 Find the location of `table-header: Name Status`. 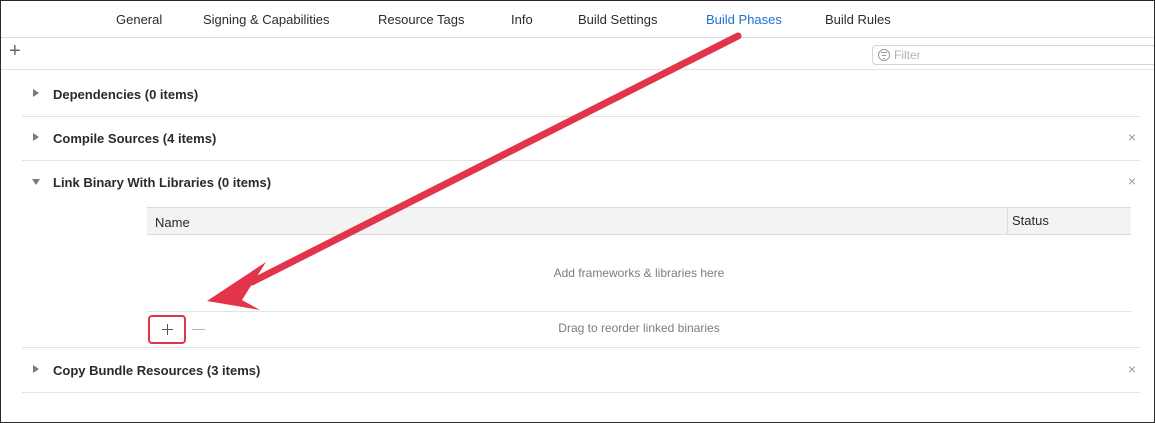

table-header: Name Status is located at coordinates (639, 221).